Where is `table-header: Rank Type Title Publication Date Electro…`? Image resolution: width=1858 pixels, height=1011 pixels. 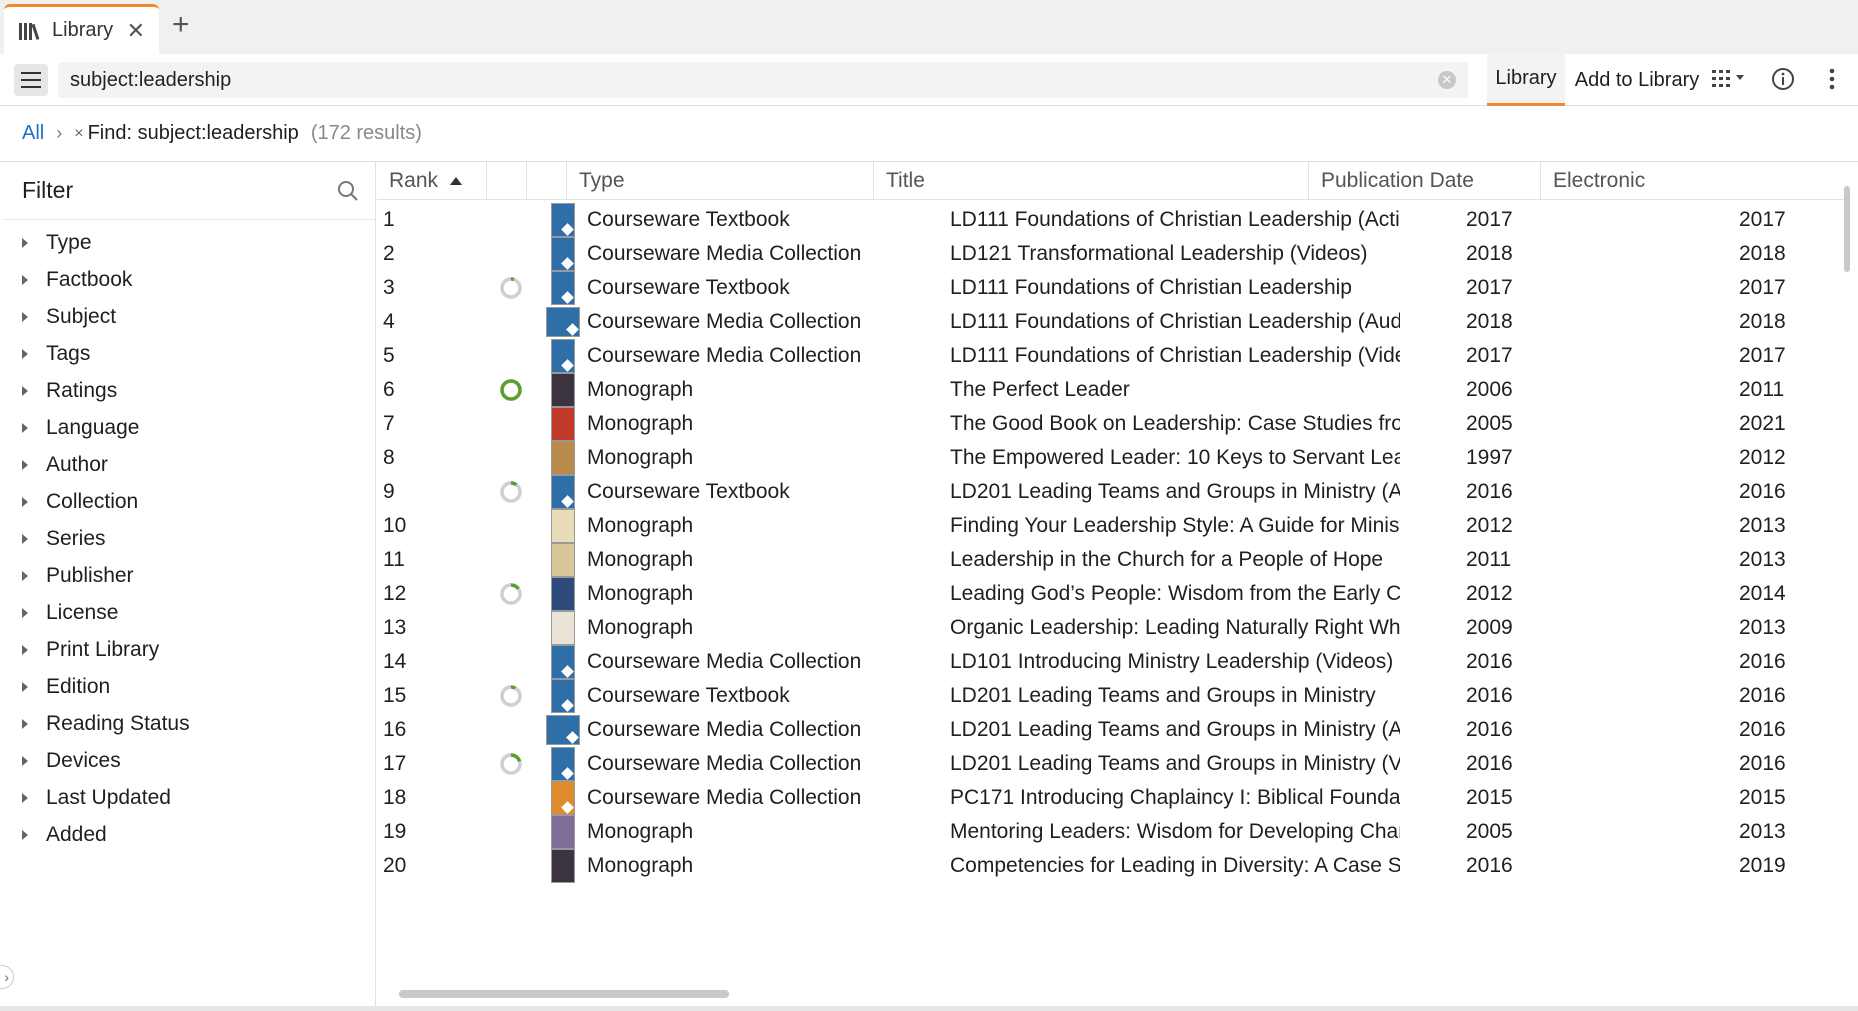 table-header: Rank Type Title Publication Date Electro… is located at coordinates (1112, 181).